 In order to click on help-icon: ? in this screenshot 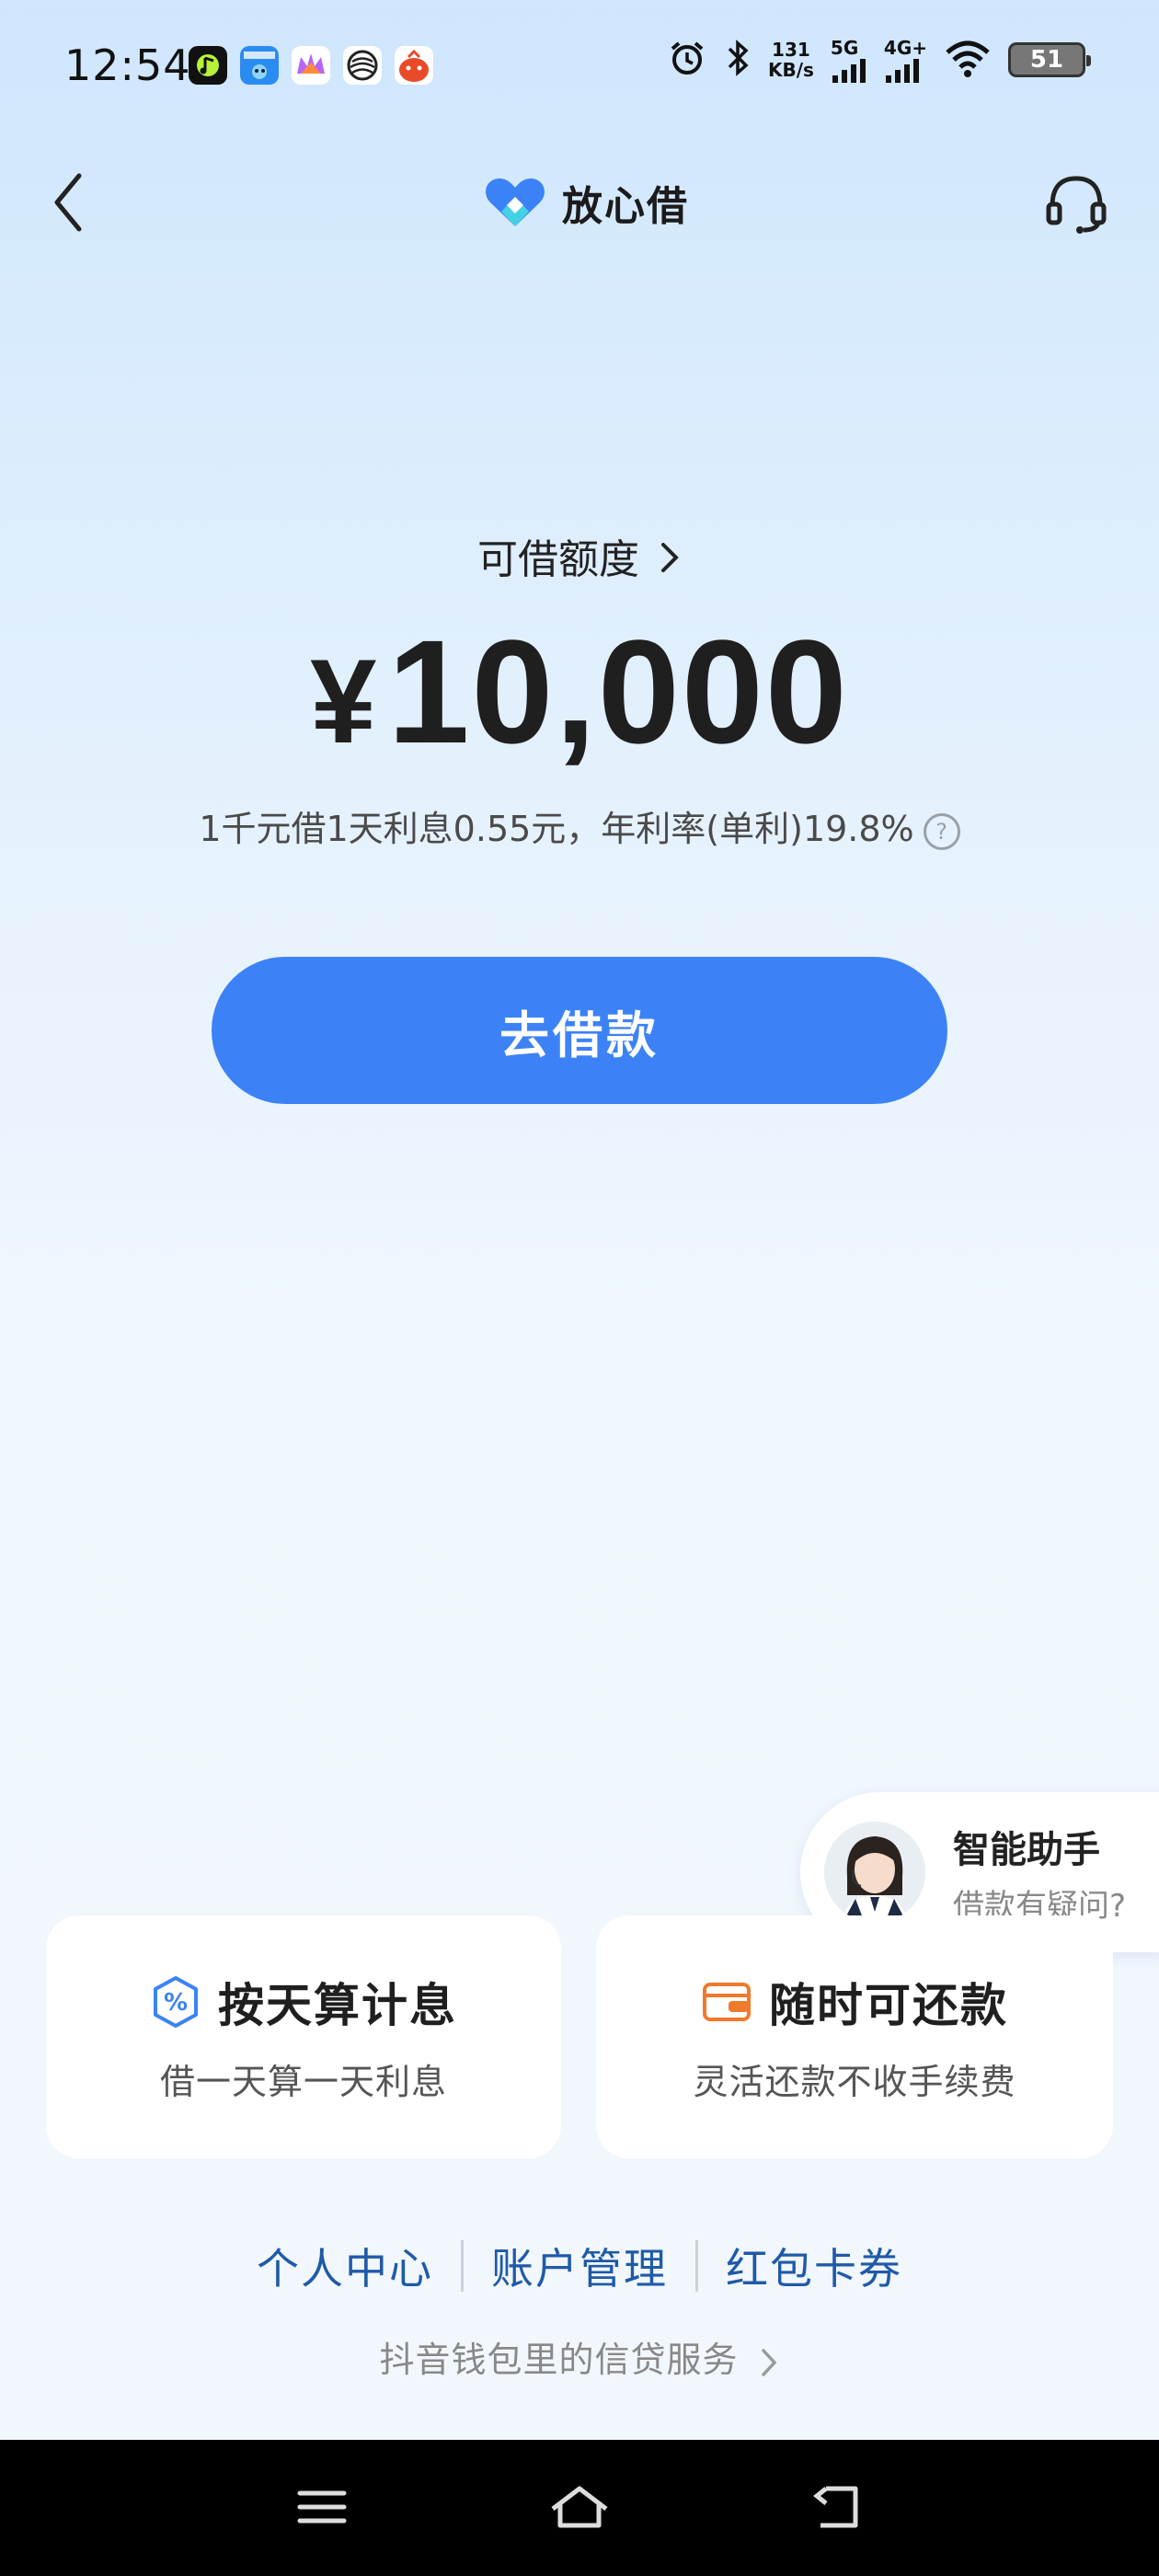, I will do `click(941, 831)`.